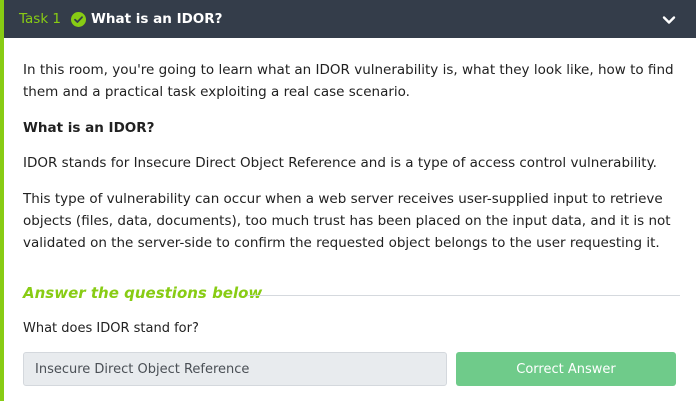 This screenshot has width=696, height=401. Describe the element at coordinates (669, 19) in the screenshot. I see `chevron-up-icon` at that location.